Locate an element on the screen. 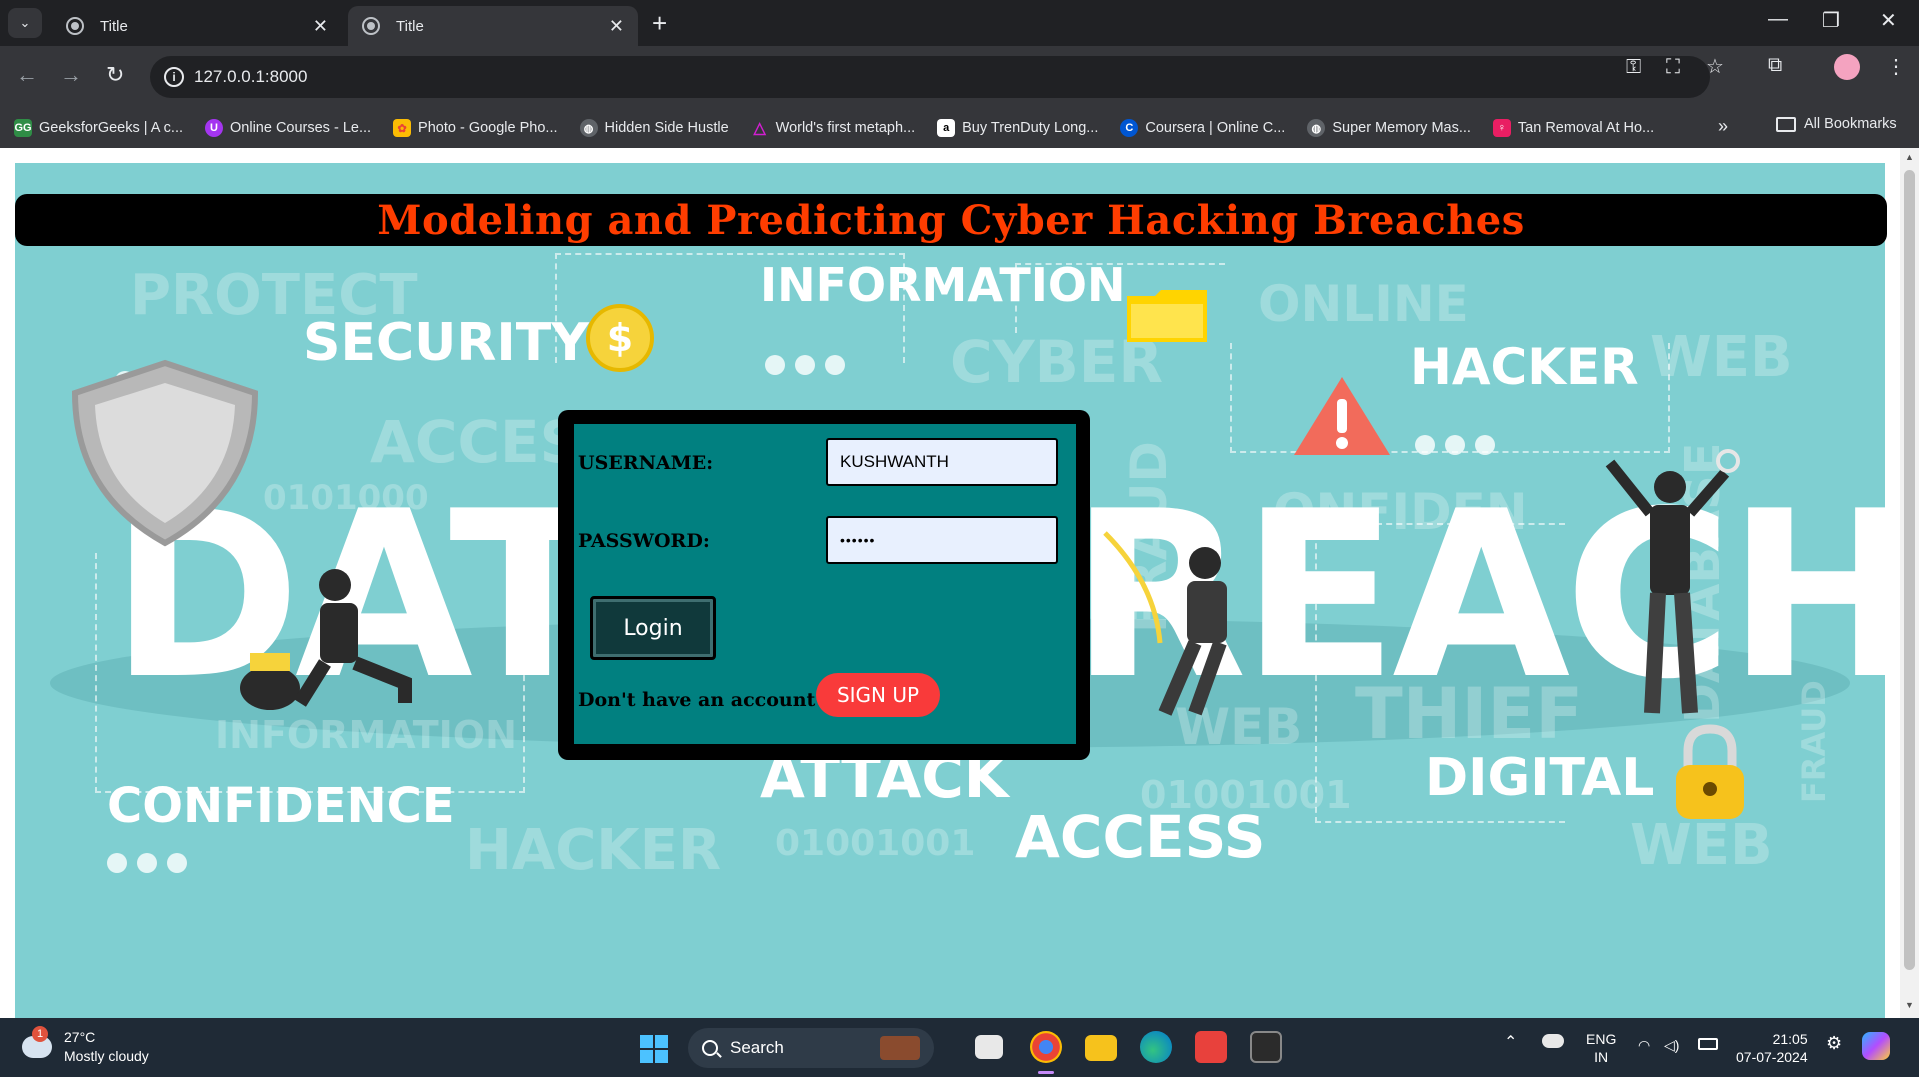 The image size is (1919, 1077). bg-word-access-bright: ACCESS is located at coordinates (1140, 837).